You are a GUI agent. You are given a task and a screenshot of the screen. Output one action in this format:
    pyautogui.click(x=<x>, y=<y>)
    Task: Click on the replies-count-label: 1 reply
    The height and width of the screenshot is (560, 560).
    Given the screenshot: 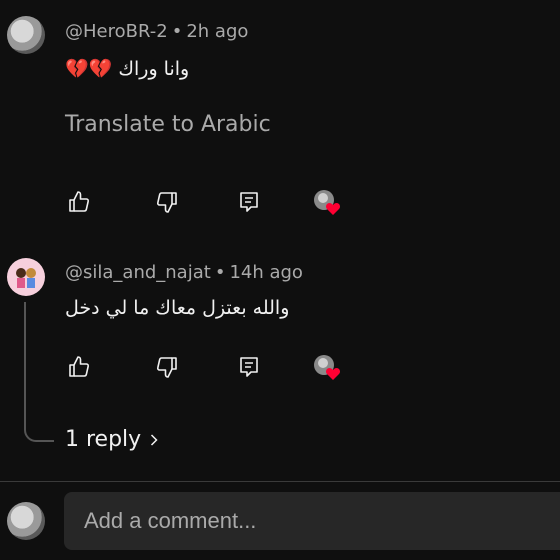 What is the action you would take?
    pyautogui.click(x=103, y=439)
    